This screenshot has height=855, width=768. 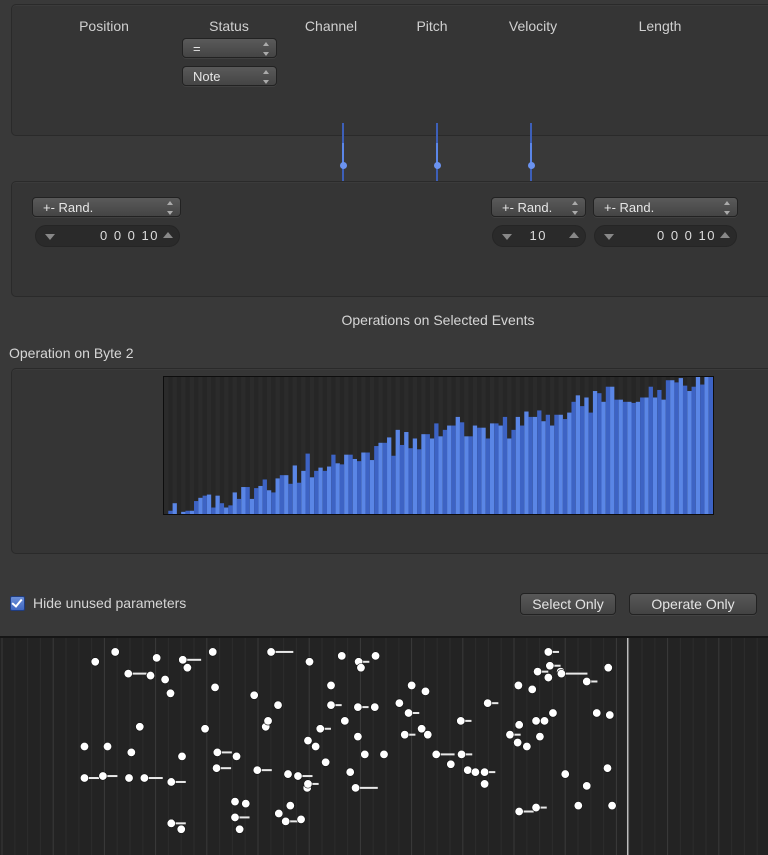 I want to click on decrement-arrow-icon, so click(x=50, y=237).